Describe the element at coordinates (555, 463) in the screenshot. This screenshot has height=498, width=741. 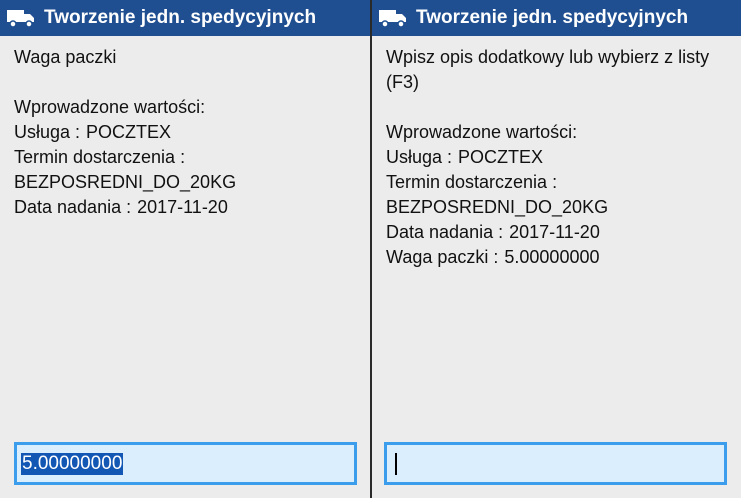
I see `description-input` at that location.